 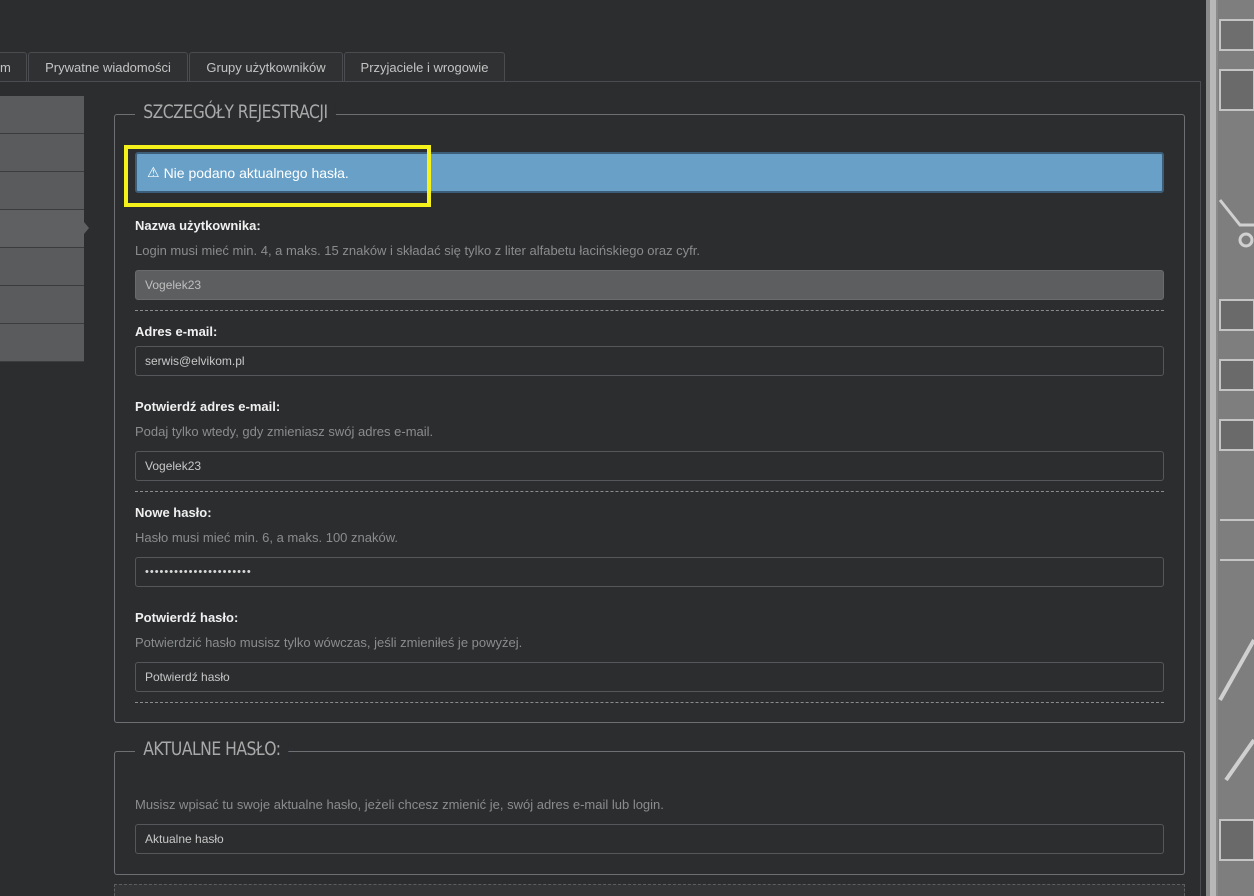 What do you see at coordinates (176, 331) in the screenshot?
I see `email-label: Adres e-mail:` at bounding box center [176, 331].